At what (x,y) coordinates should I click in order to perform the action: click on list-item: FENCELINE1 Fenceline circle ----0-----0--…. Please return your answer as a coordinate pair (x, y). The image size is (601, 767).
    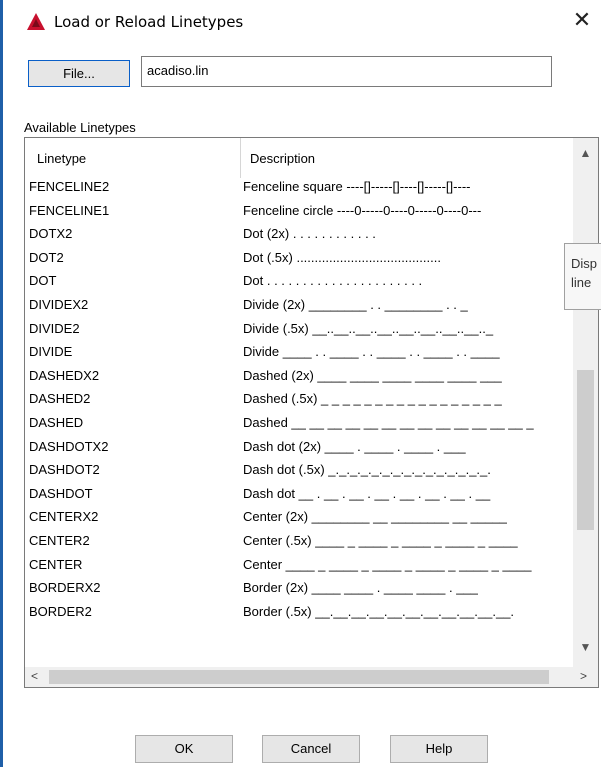
    Looking at the image, I should click on (299, 212).